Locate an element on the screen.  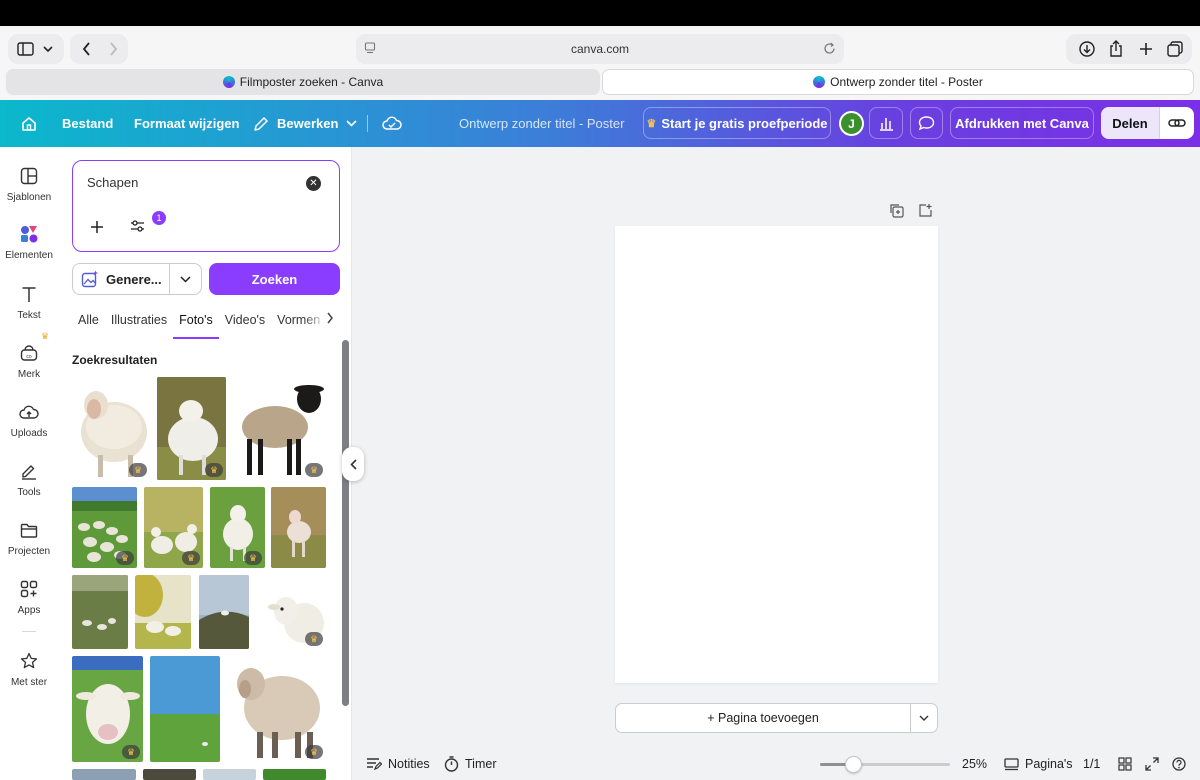
cloud-save-status is located at coordinates (392, 123).